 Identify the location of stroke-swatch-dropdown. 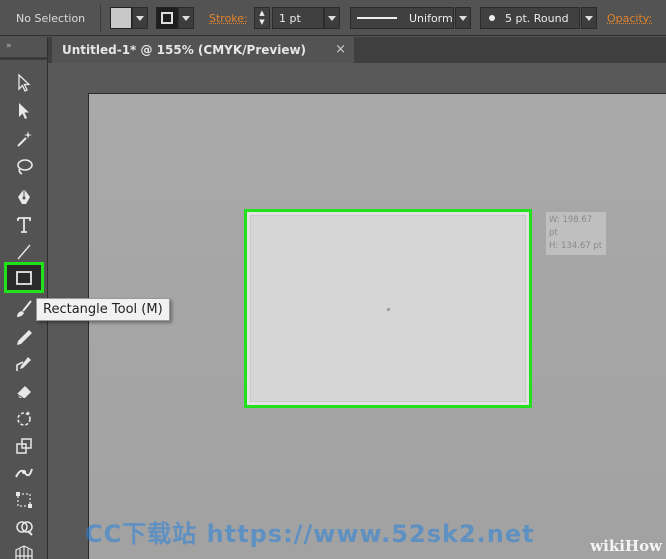
(186, 18).